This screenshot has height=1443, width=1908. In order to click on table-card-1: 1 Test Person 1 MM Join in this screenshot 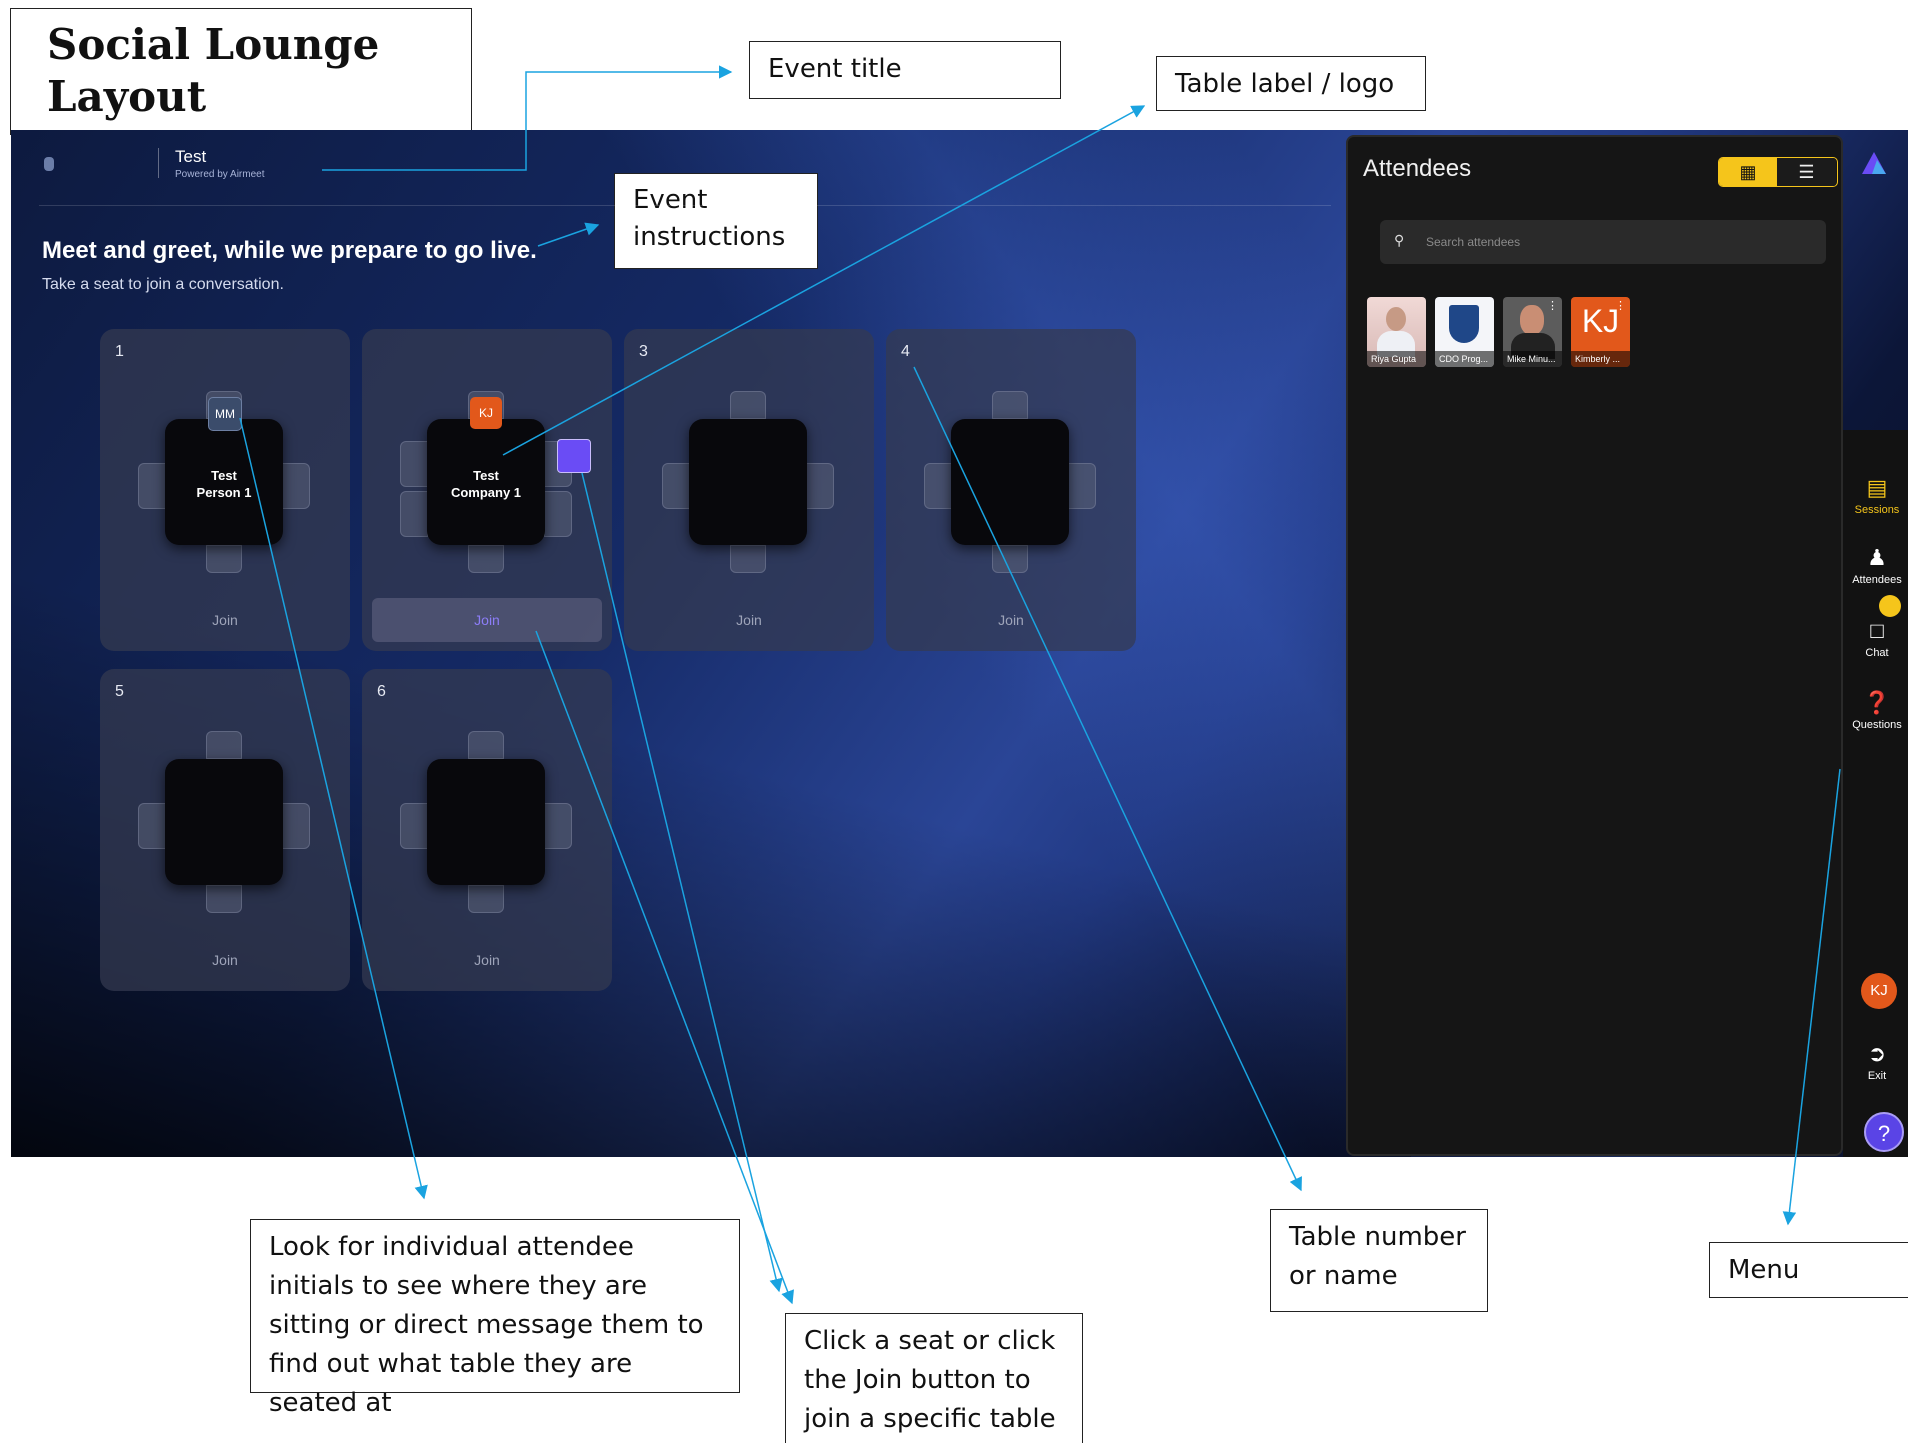, I will do `click(225, 490)`.